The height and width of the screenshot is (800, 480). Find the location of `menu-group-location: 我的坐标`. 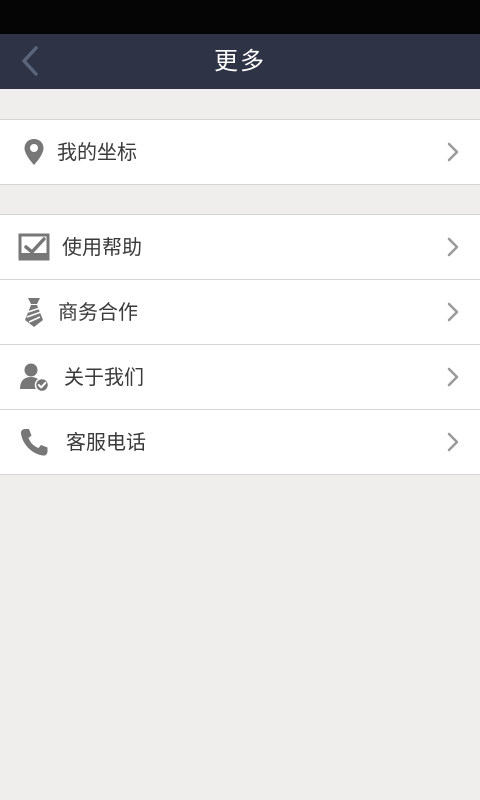

menu-group-location: 我的坐标 is located at coordinates (240, 152).